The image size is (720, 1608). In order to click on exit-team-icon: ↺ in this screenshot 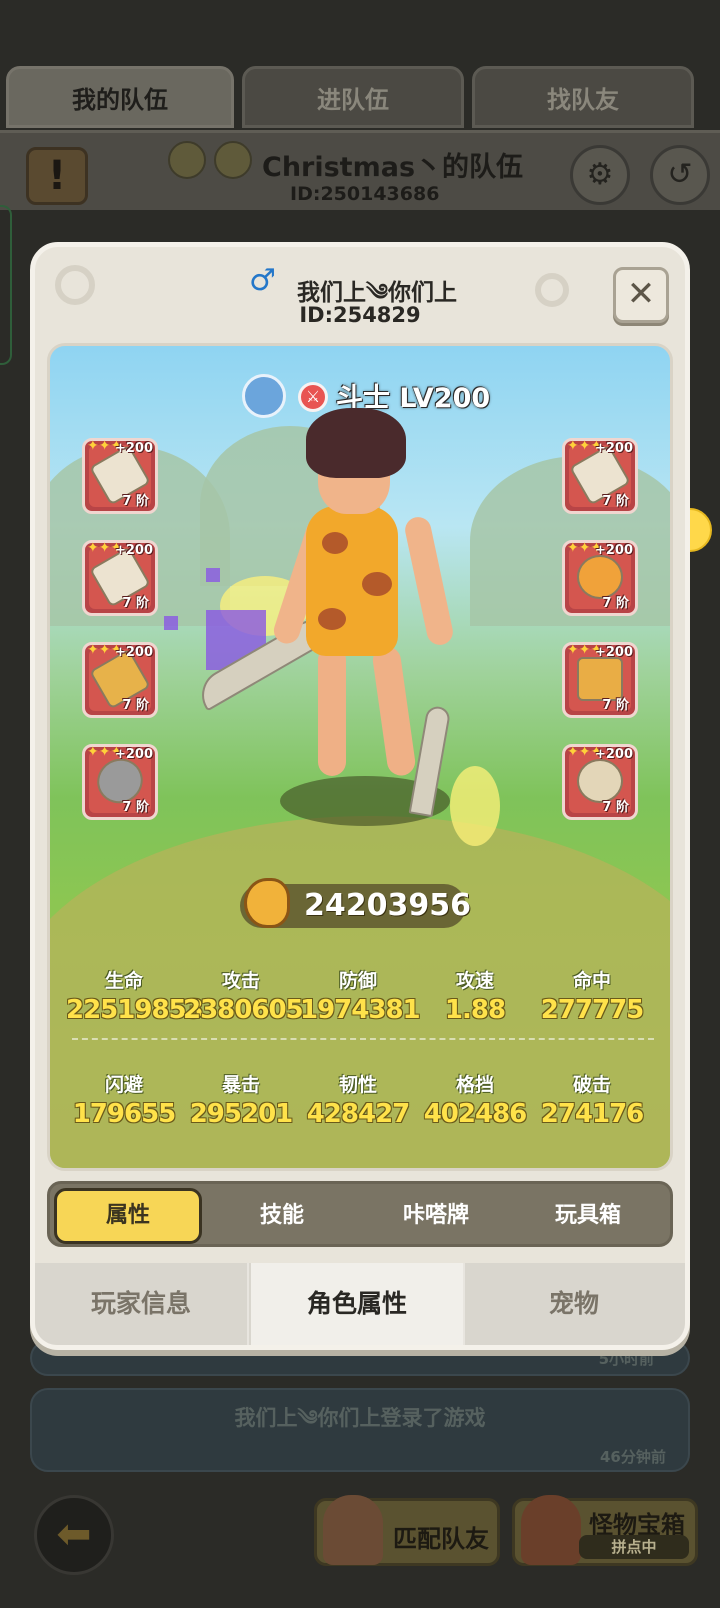, I will do `click(680, 175)`.